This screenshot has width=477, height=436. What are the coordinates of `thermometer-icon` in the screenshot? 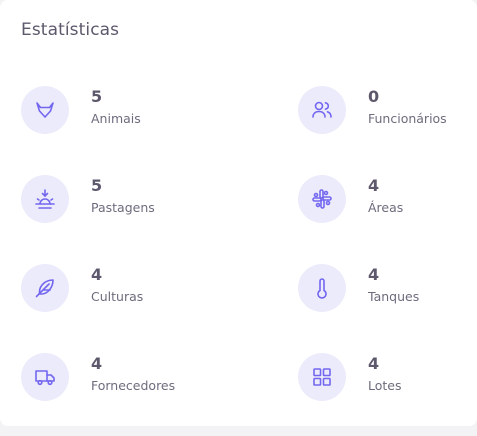 It's located at (322, 288).